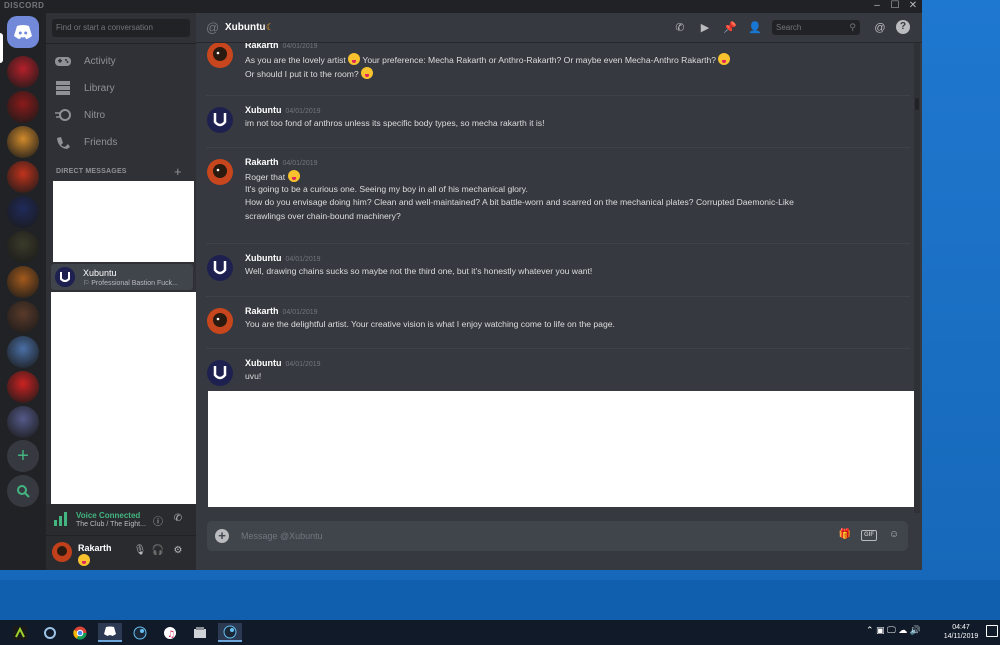  What do you see at coordinates (84, 560) in the screenshot?
I see `emoji-icon` at bounding box center [84, 560].